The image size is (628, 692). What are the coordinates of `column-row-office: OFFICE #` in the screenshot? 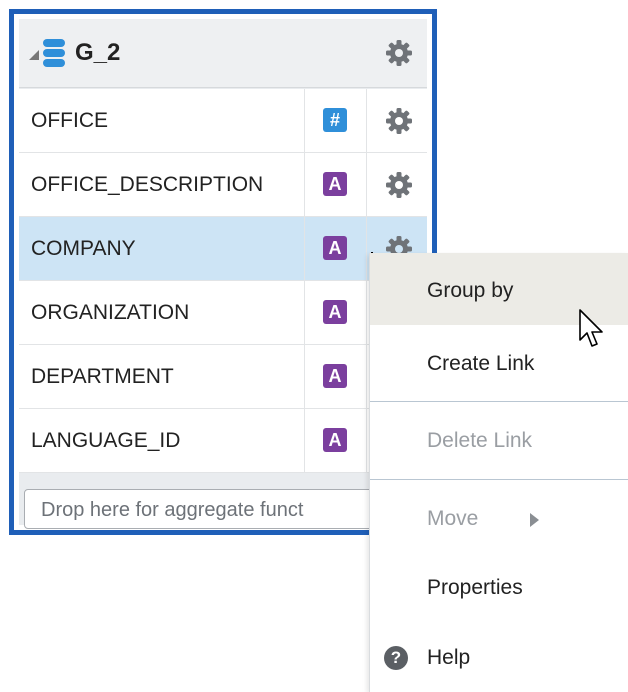 It's located at (223, 121).